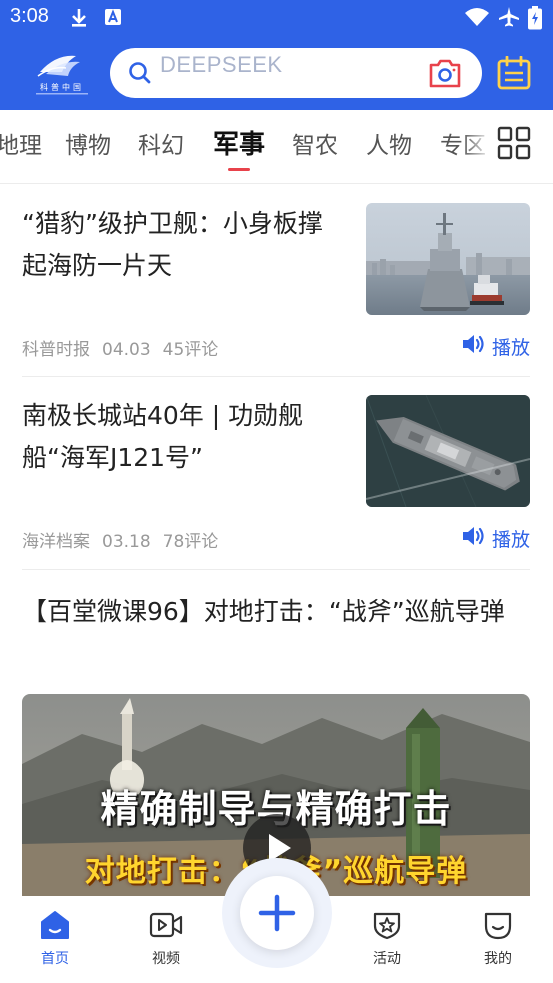 The width and height of the screenshot is (553, 983). What do you see at coordinates (62, 87) in the screenshot?
I see `svg-text: 科普中国` at bounding box center [62, 87].